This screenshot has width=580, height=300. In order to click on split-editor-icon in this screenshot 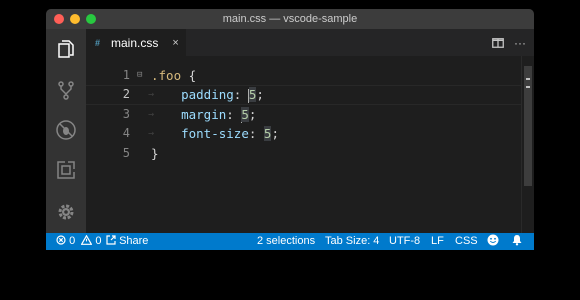, I will do `click(498, 43)`.